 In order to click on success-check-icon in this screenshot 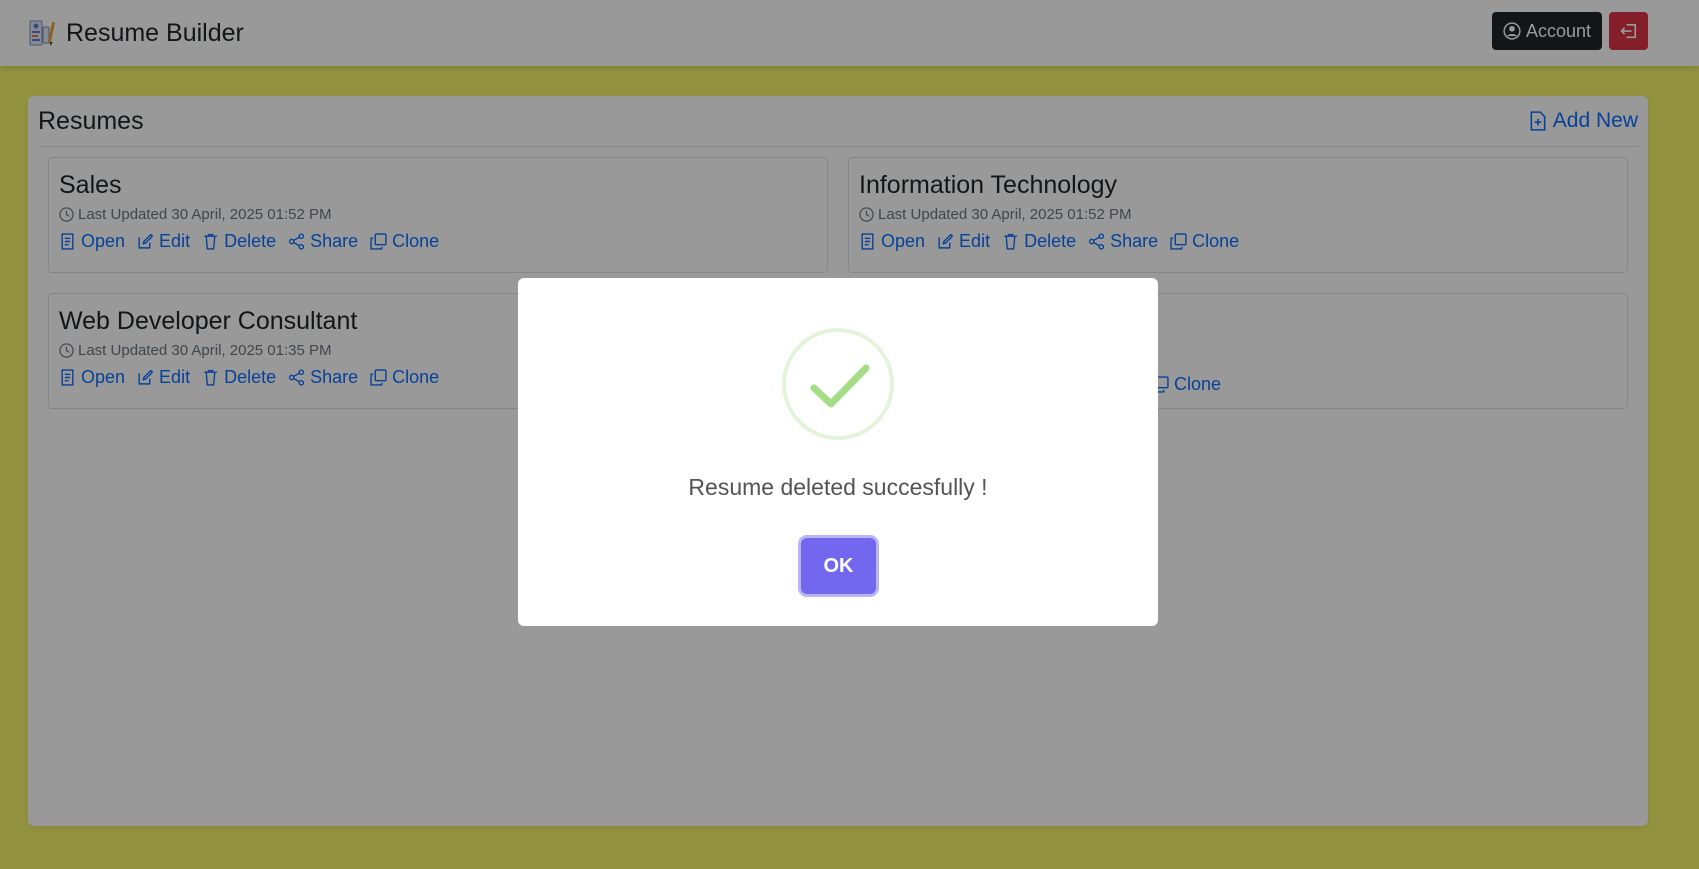, I will do `click(838, 384)`.